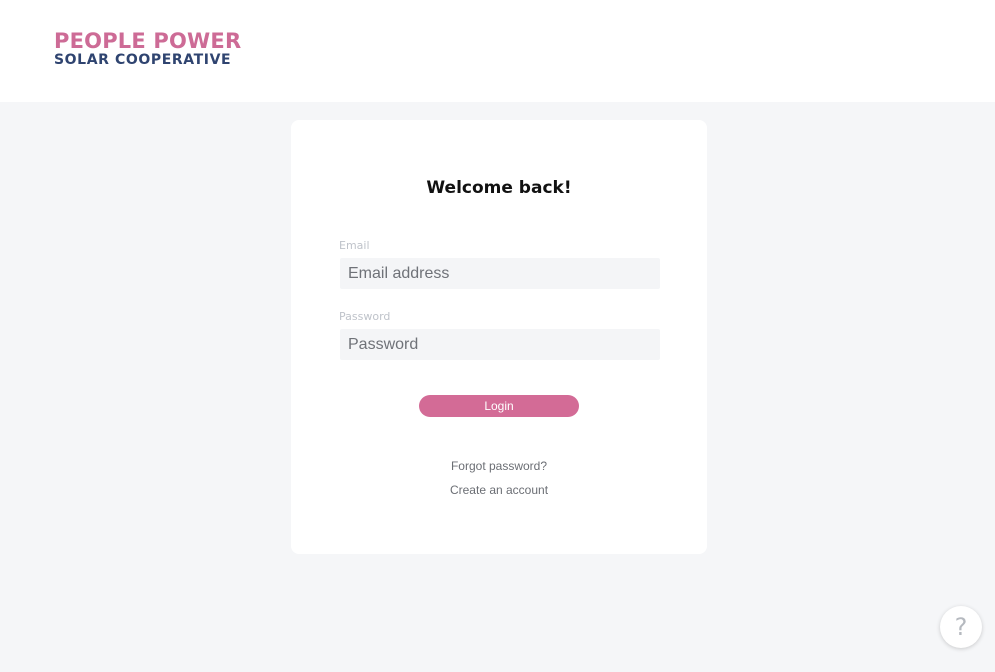 This screenshot has width=995, height=672. I want to click on question-mark-icon: ?, so click(961, 627).